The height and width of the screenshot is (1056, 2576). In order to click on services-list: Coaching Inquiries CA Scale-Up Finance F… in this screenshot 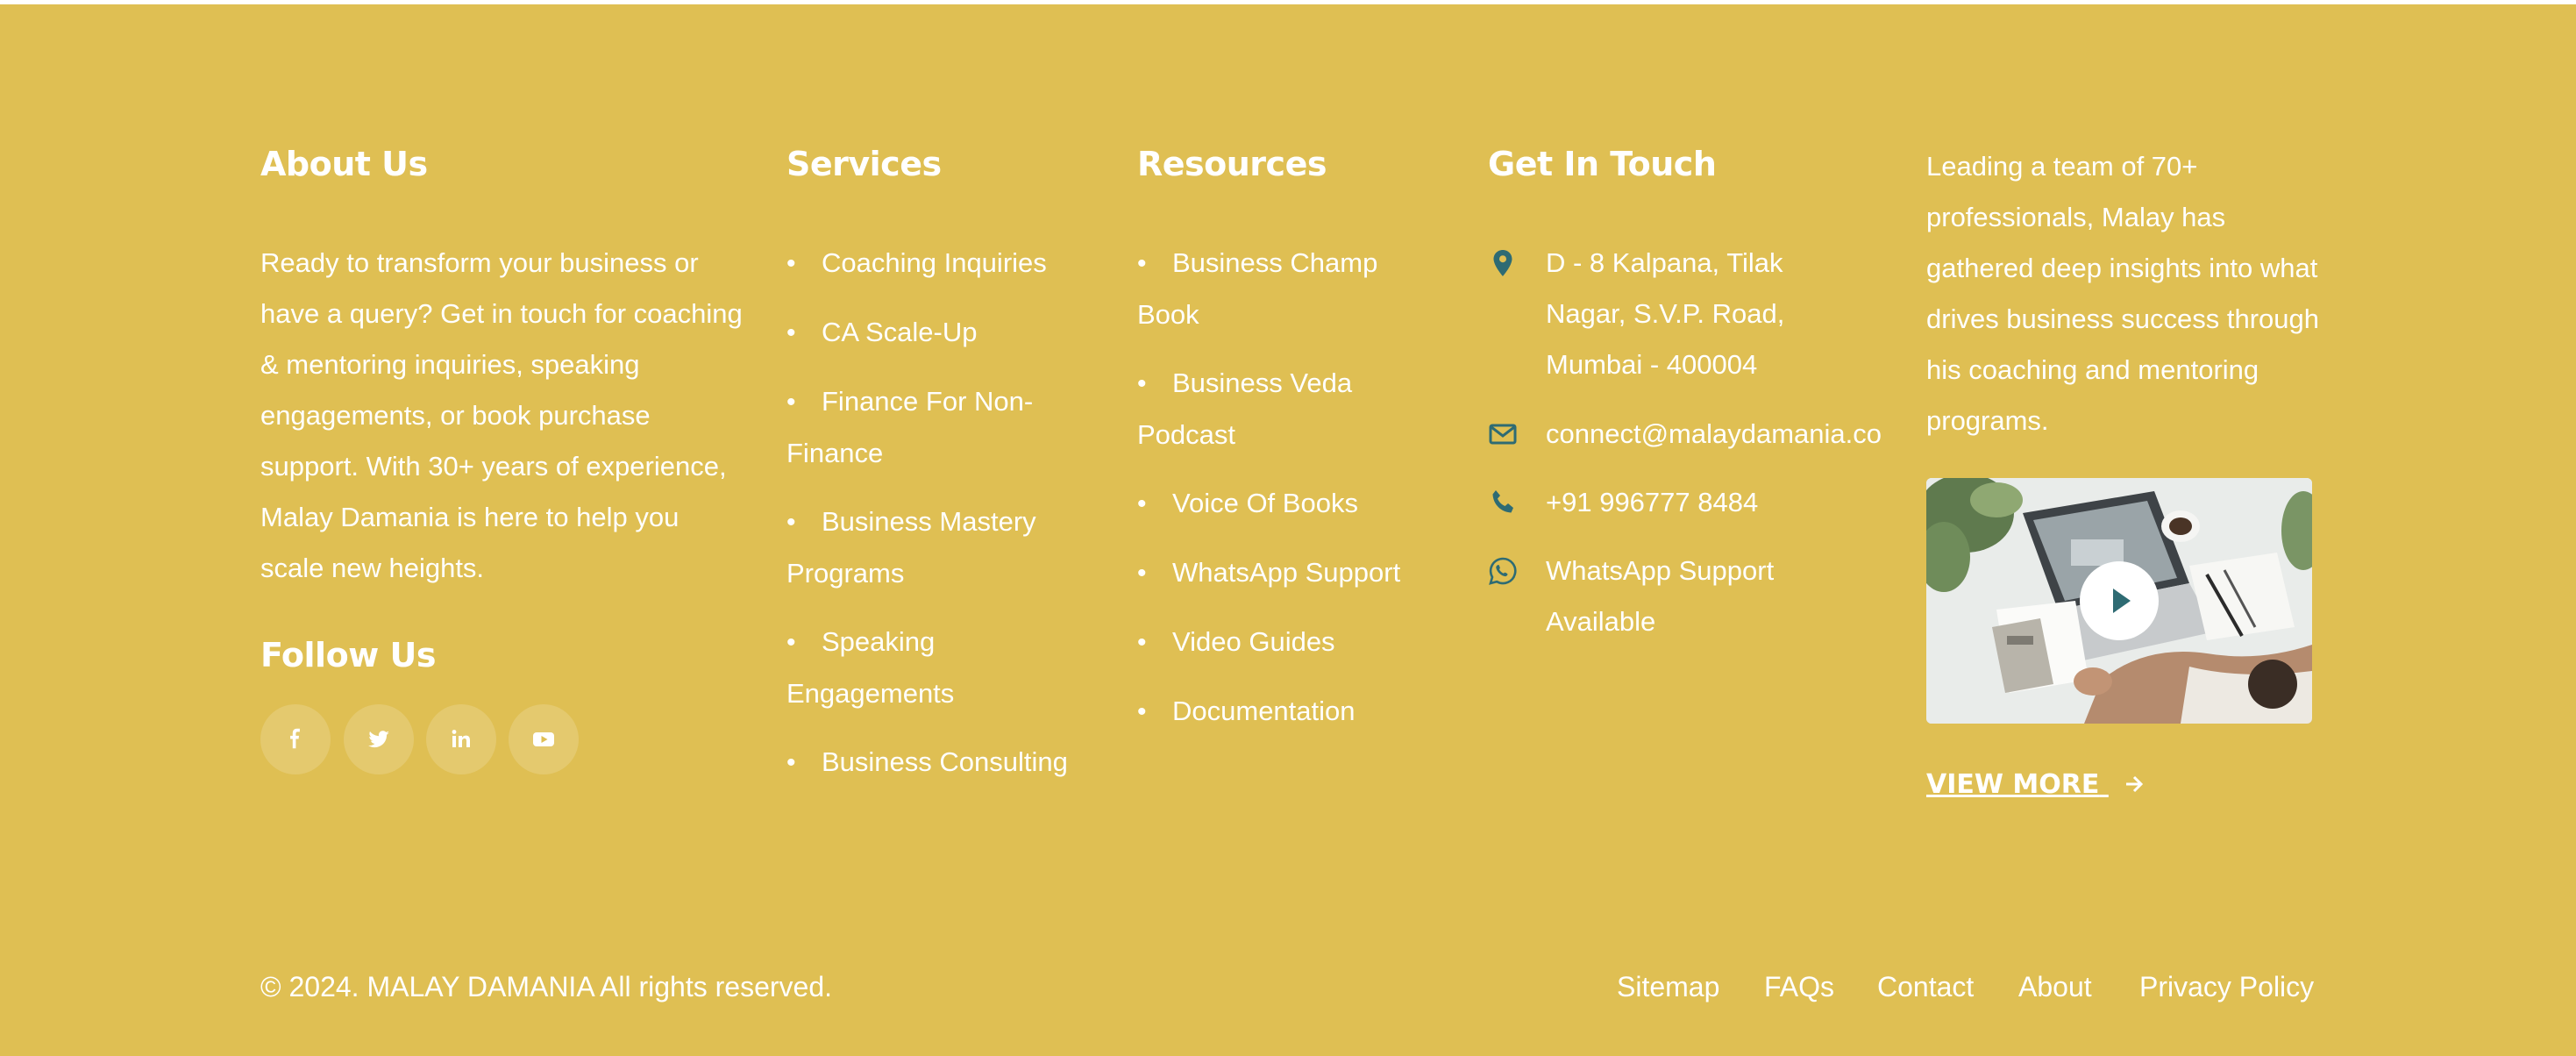, I will do `click(944, 522)`.